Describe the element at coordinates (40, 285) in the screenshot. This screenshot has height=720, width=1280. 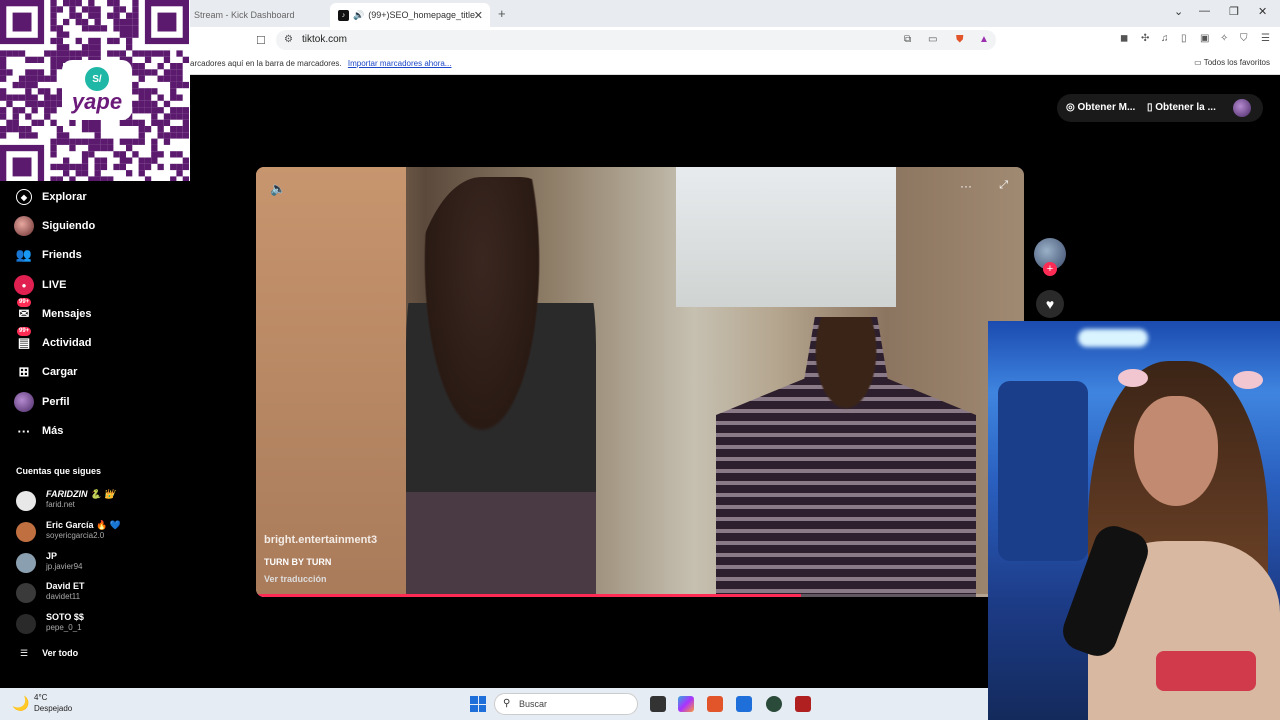
I see `sidebar-item-live: ● LIVE` at that location.